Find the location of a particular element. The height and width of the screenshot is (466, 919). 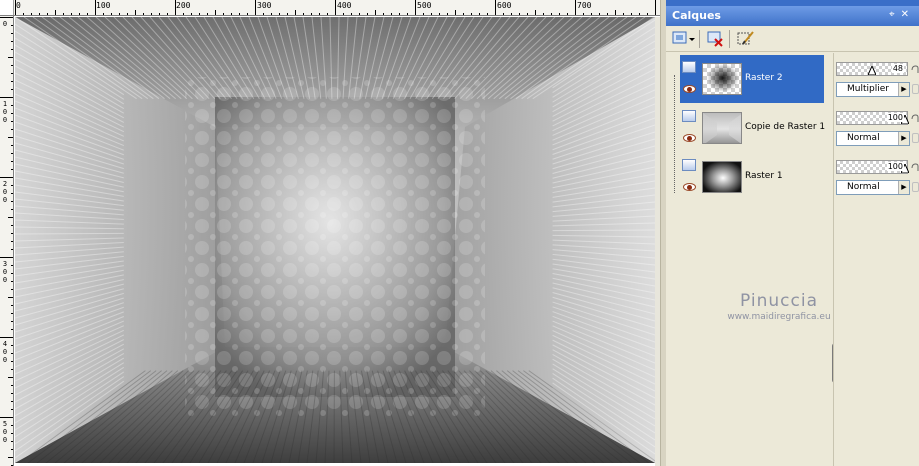

layers-palette-titlebar: Calques ⌖✕ is located at coordinates (792, 16).